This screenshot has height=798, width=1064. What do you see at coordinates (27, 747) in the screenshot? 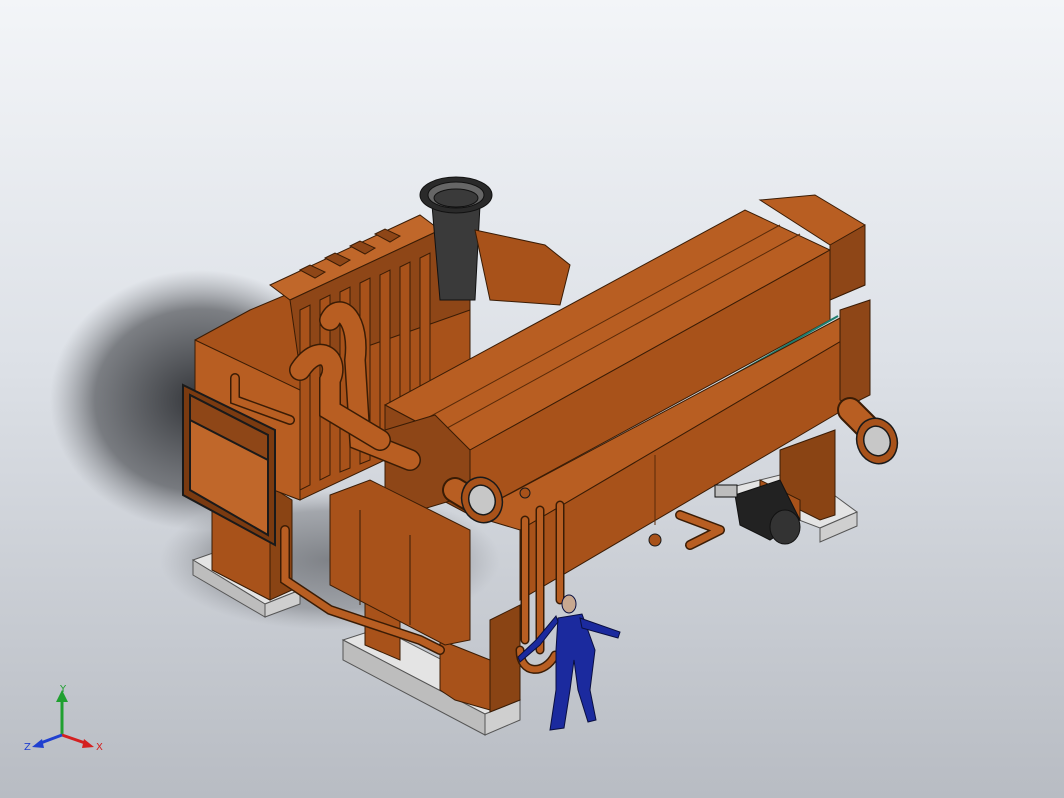
I see `z-axis-label: Z` at bounding box center [27, 747].